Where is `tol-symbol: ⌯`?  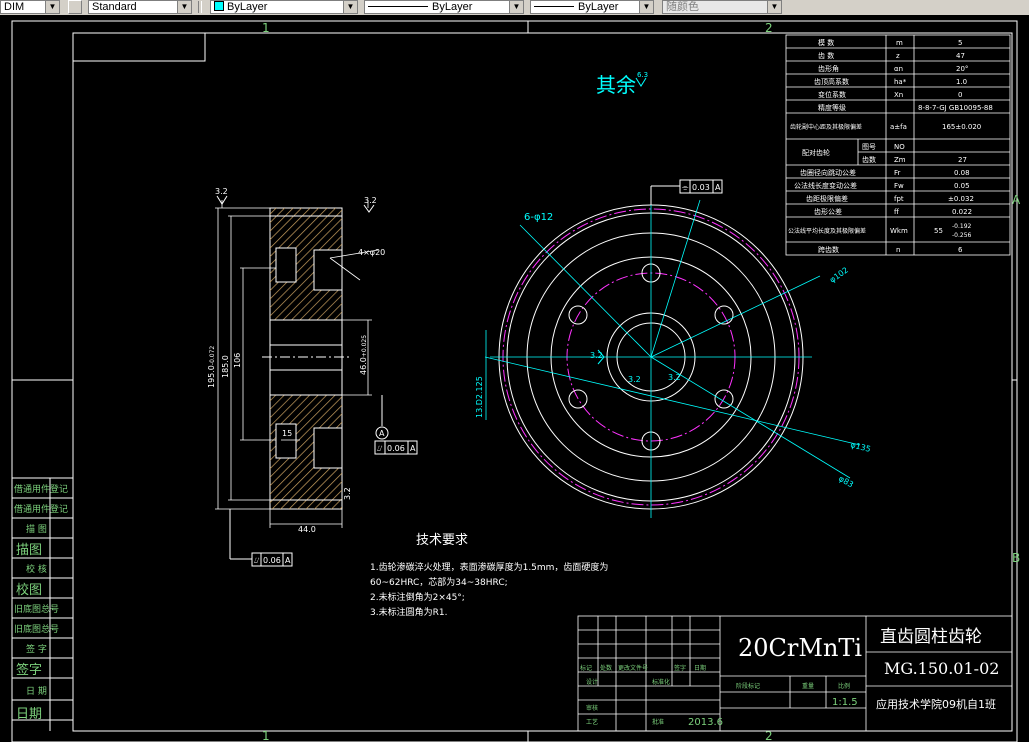
tol-symbol: ⌯ is located at coordinates (685, 187).